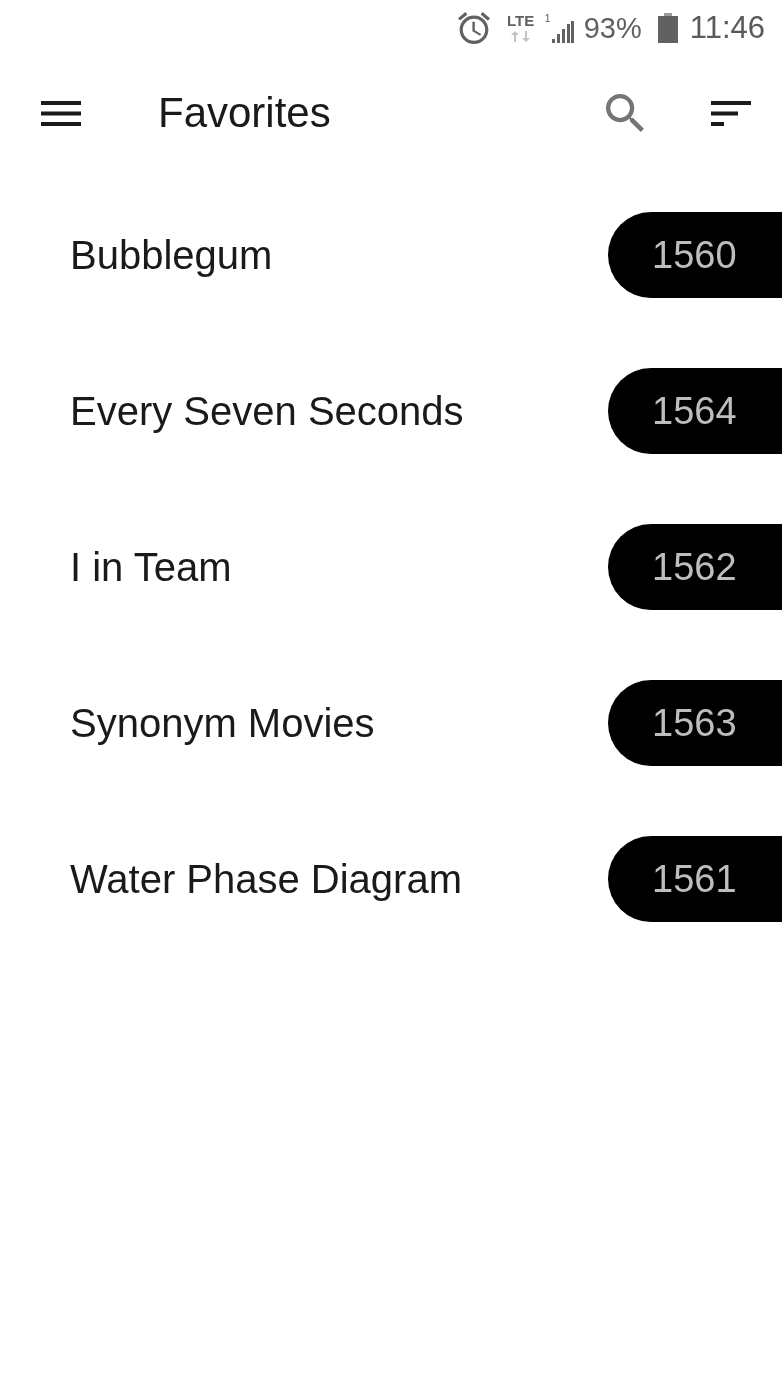 The width and height of the screenshot is (782, 1390). I want to click on battery-icon, so click(667, 27).